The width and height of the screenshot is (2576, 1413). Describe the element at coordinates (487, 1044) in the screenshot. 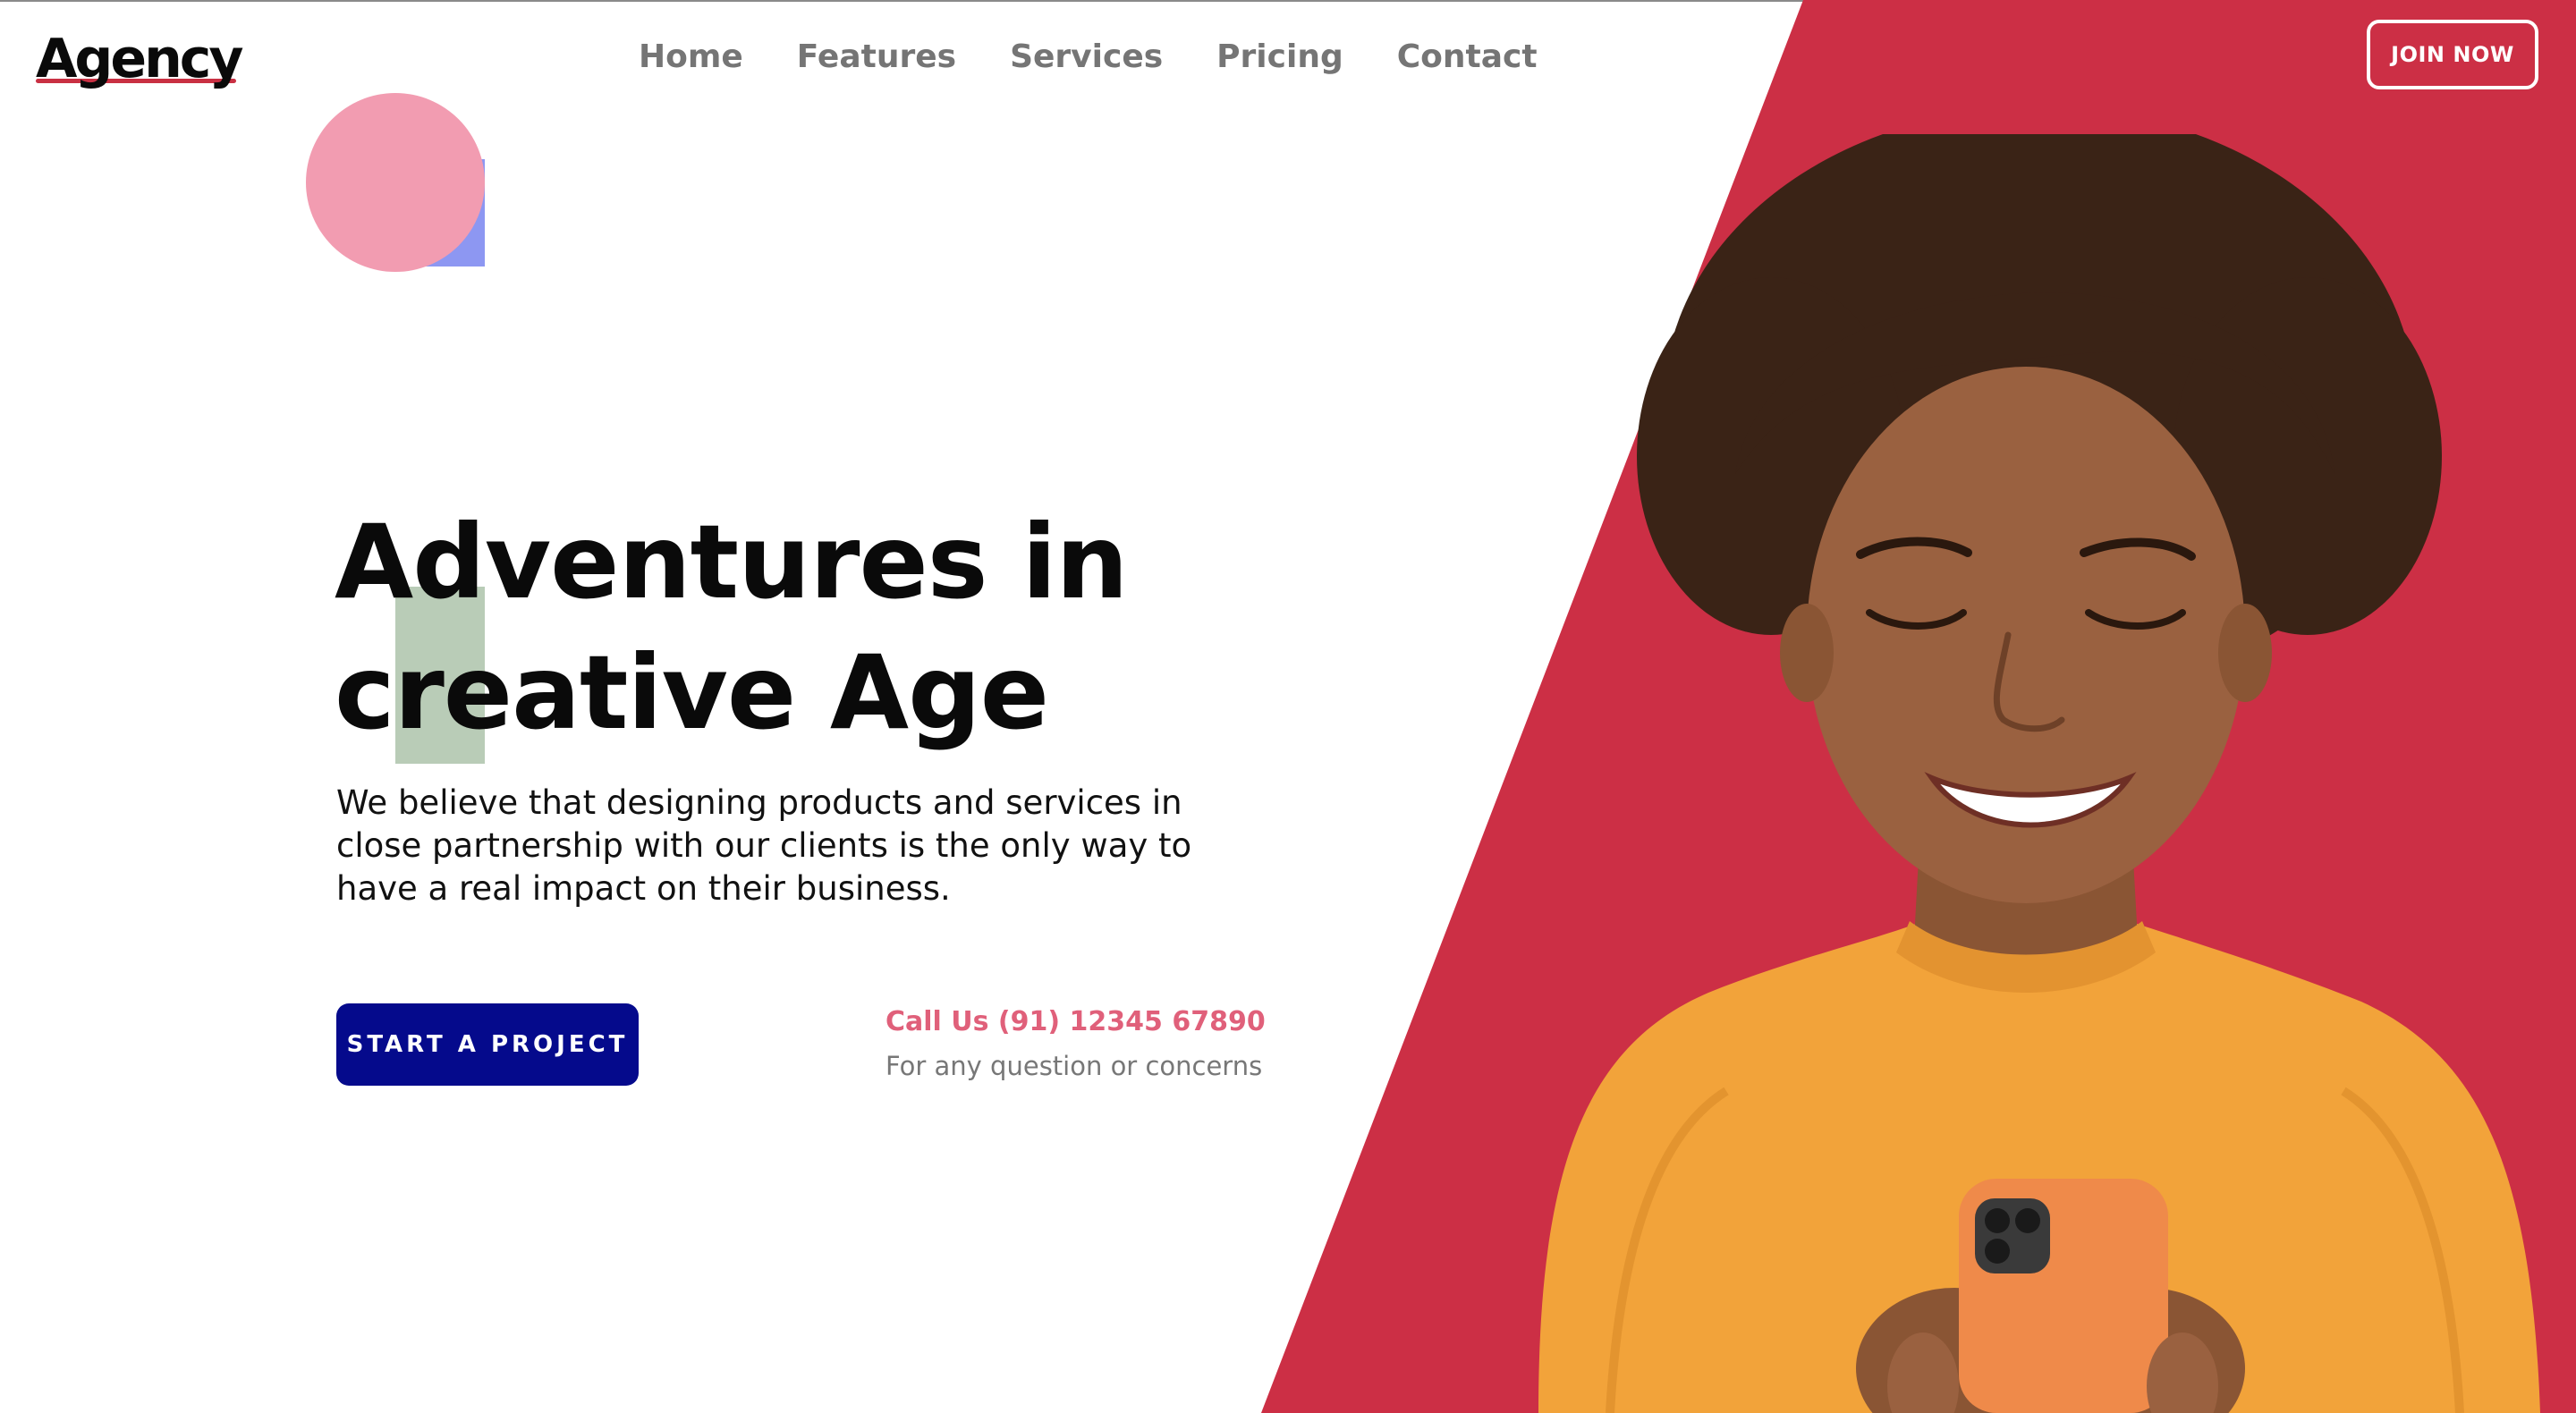

I see `start-project-button: START A PROJECT` at that location.